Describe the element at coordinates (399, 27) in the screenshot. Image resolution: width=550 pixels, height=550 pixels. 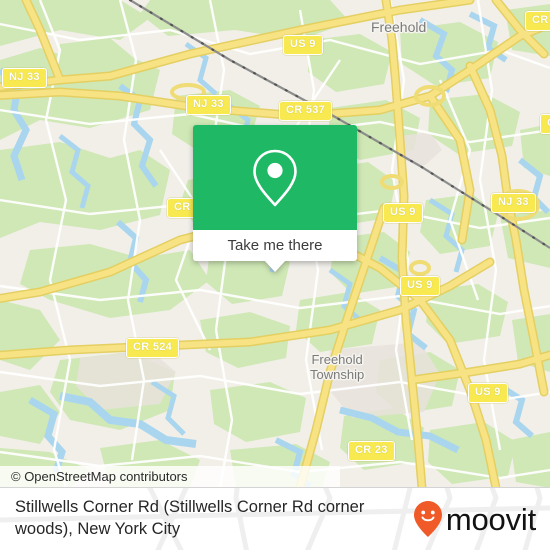
I see `place-label-freehold: Freehold` at that location.